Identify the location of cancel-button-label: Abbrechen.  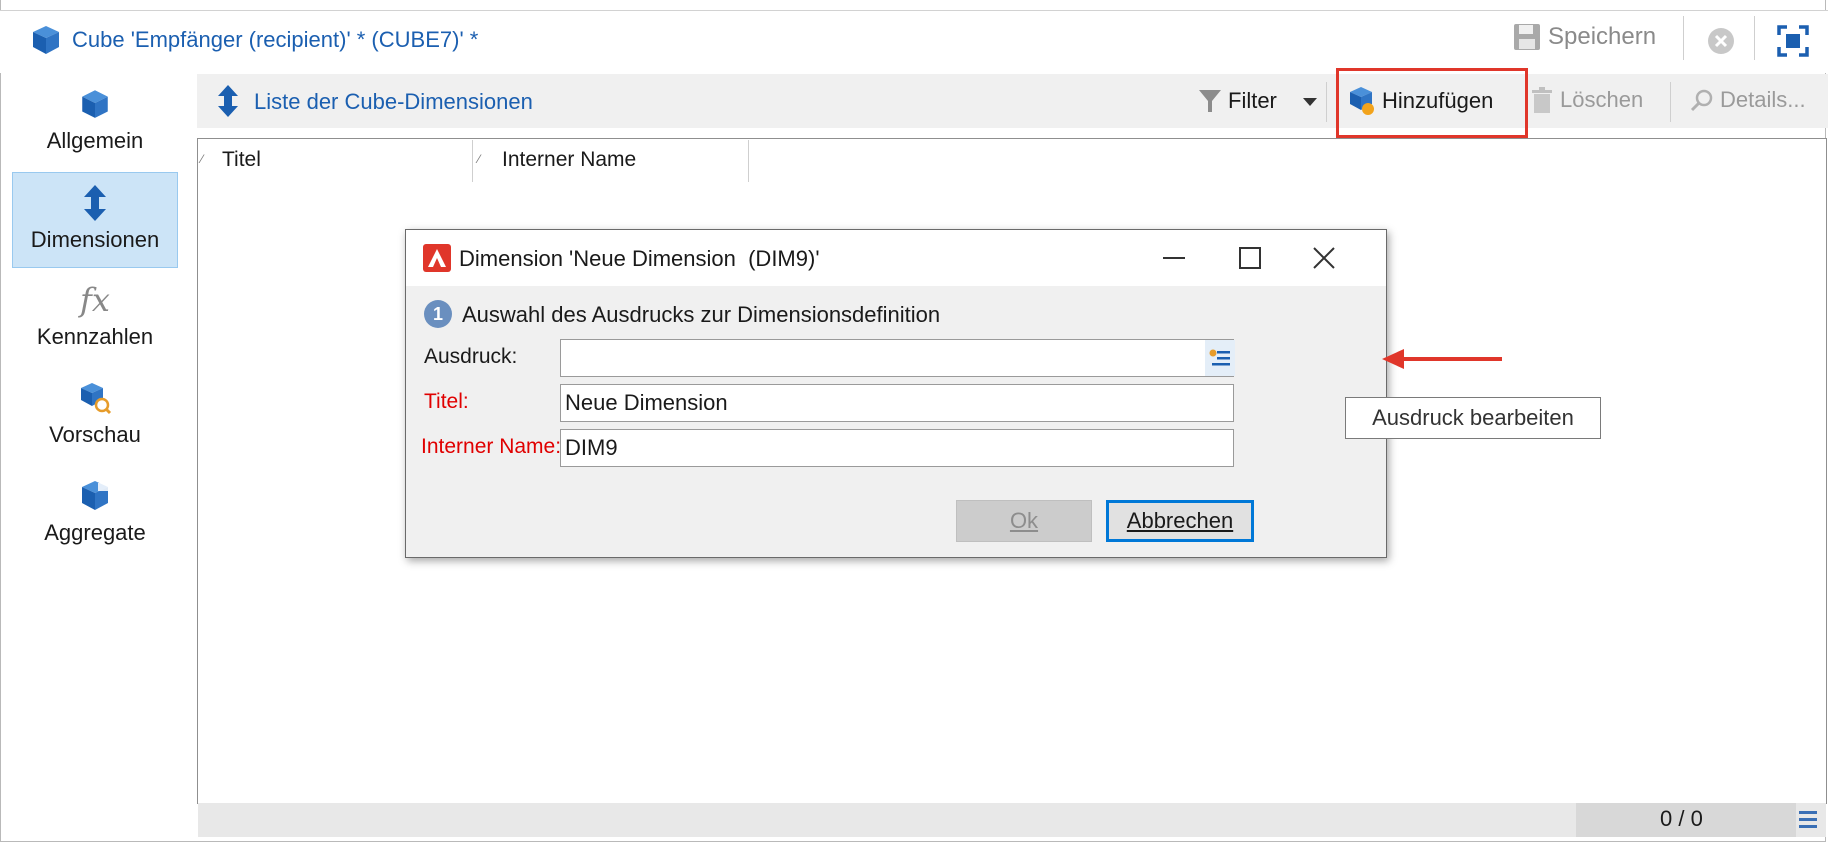
(1180, 520).